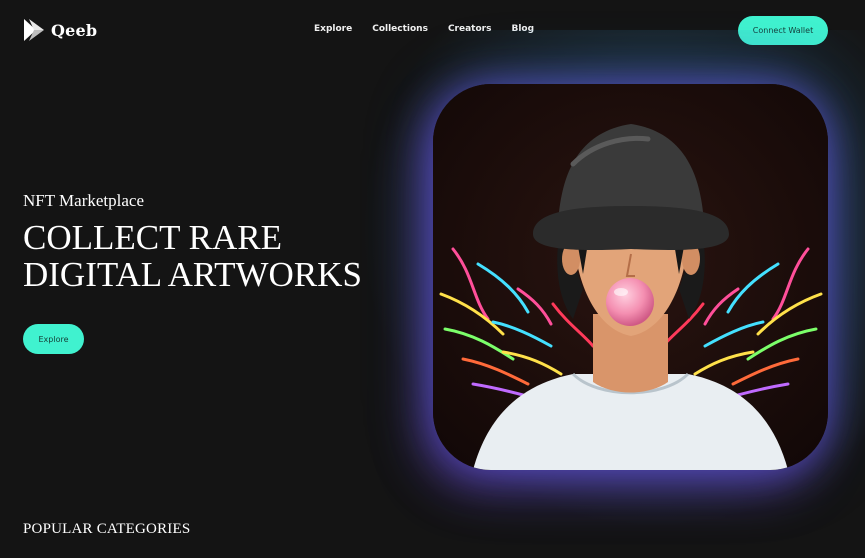 The width and height of the screenshot is (865, 558). I want to click on hero-headline: COLLECT RARE DIGITAL ARTWORKS, so click(192, 256).